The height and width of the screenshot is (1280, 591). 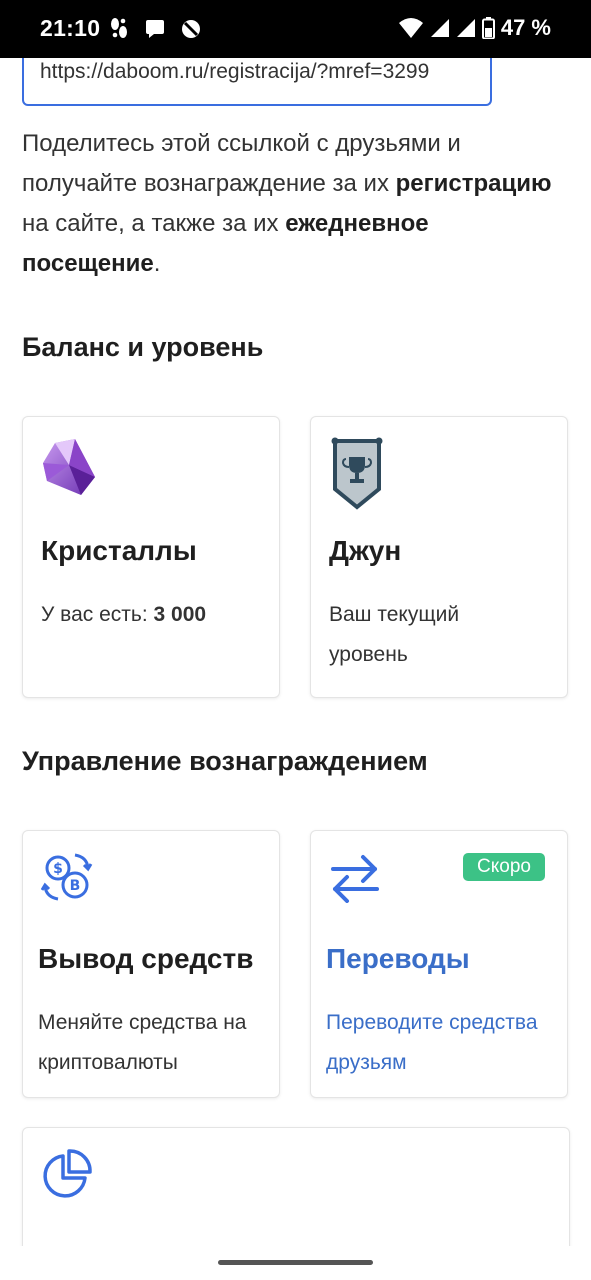 What do you see at coordinates (75, 886) in the screenshot?
I see `svg-text: B` at bounding box center [75, 886].